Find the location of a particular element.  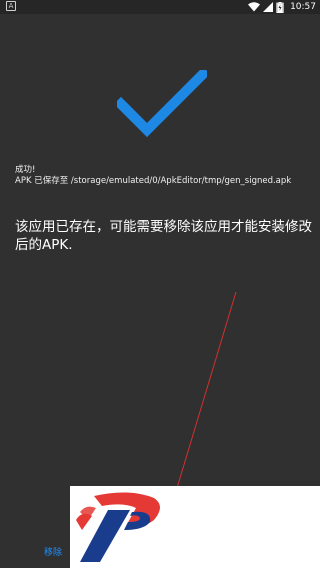

remove-button: 移除 is located at coordinates (53, 551).